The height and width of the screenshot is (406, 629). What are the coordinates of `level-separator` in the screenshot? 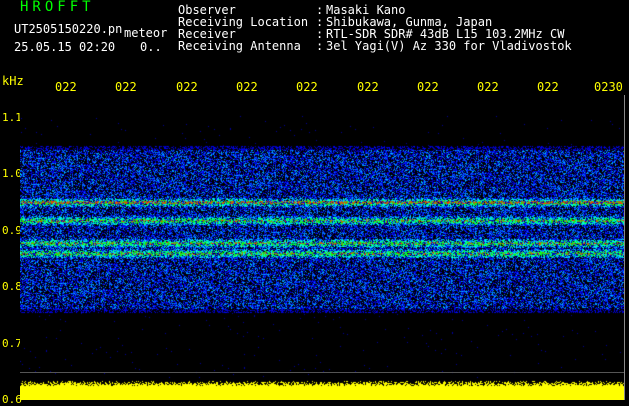 It's located at (322, 372).